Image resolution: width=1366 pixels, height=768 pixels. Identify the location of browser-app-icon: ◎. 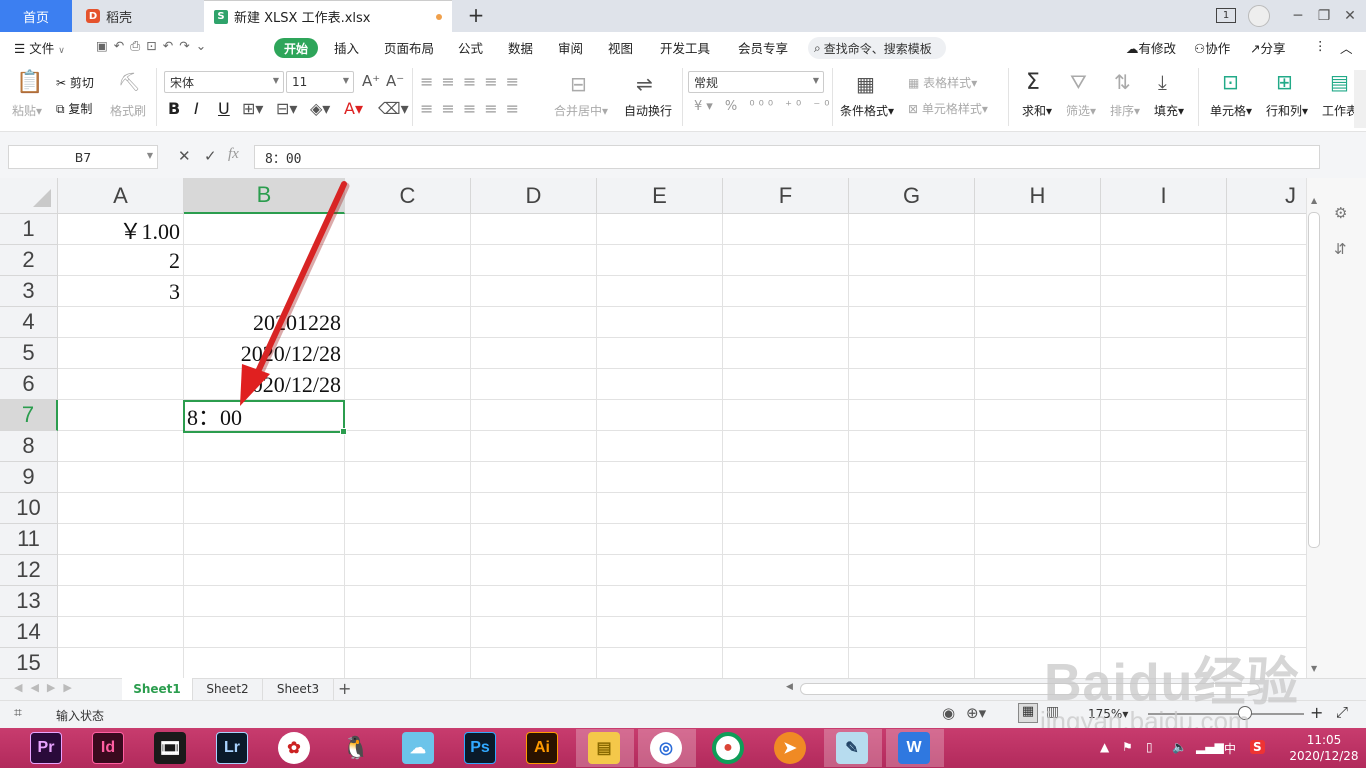
(666, 748).